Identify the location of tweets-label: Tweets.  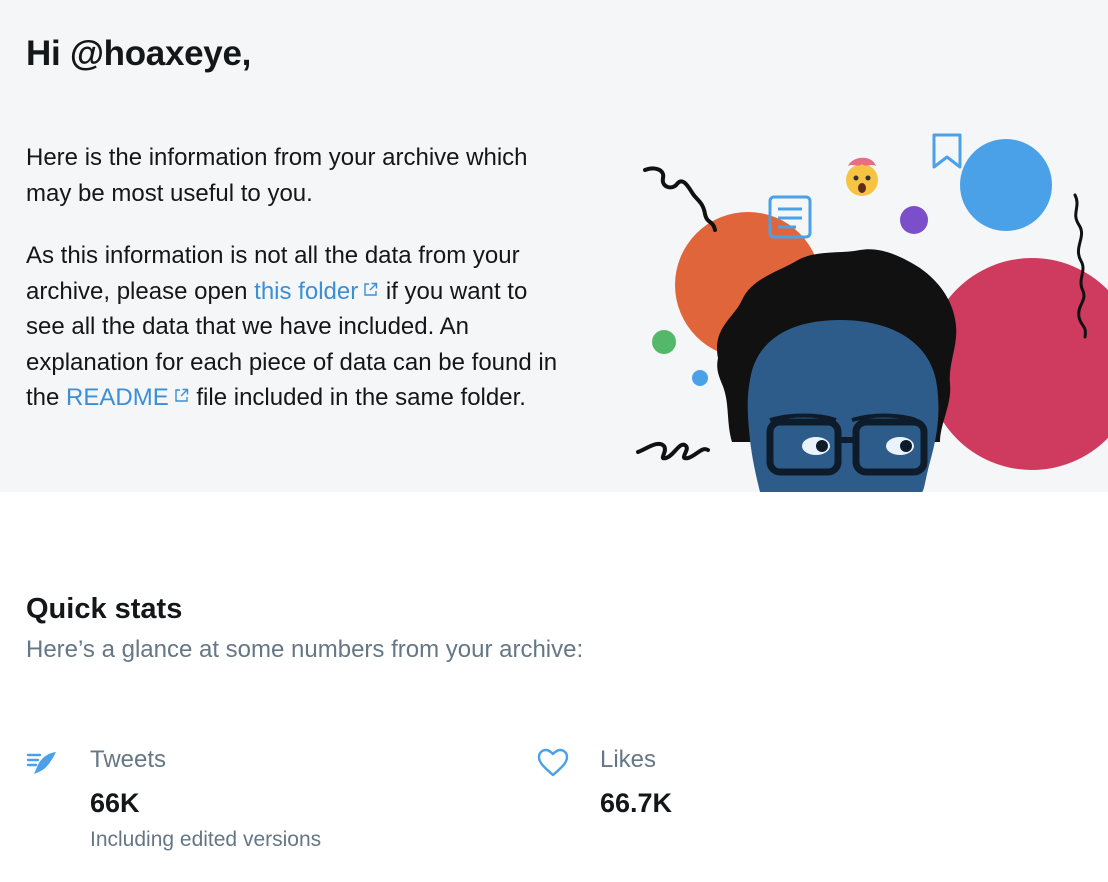
(128, 759).